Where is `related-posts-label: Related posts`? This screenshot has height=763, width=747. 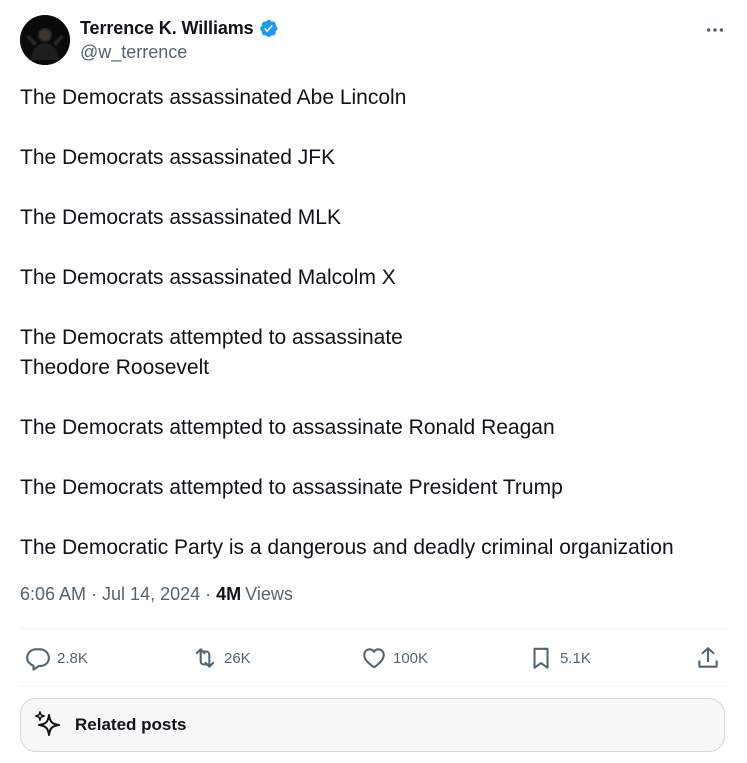
related-posts-label: Related posts is located at coordinates (131, 724).